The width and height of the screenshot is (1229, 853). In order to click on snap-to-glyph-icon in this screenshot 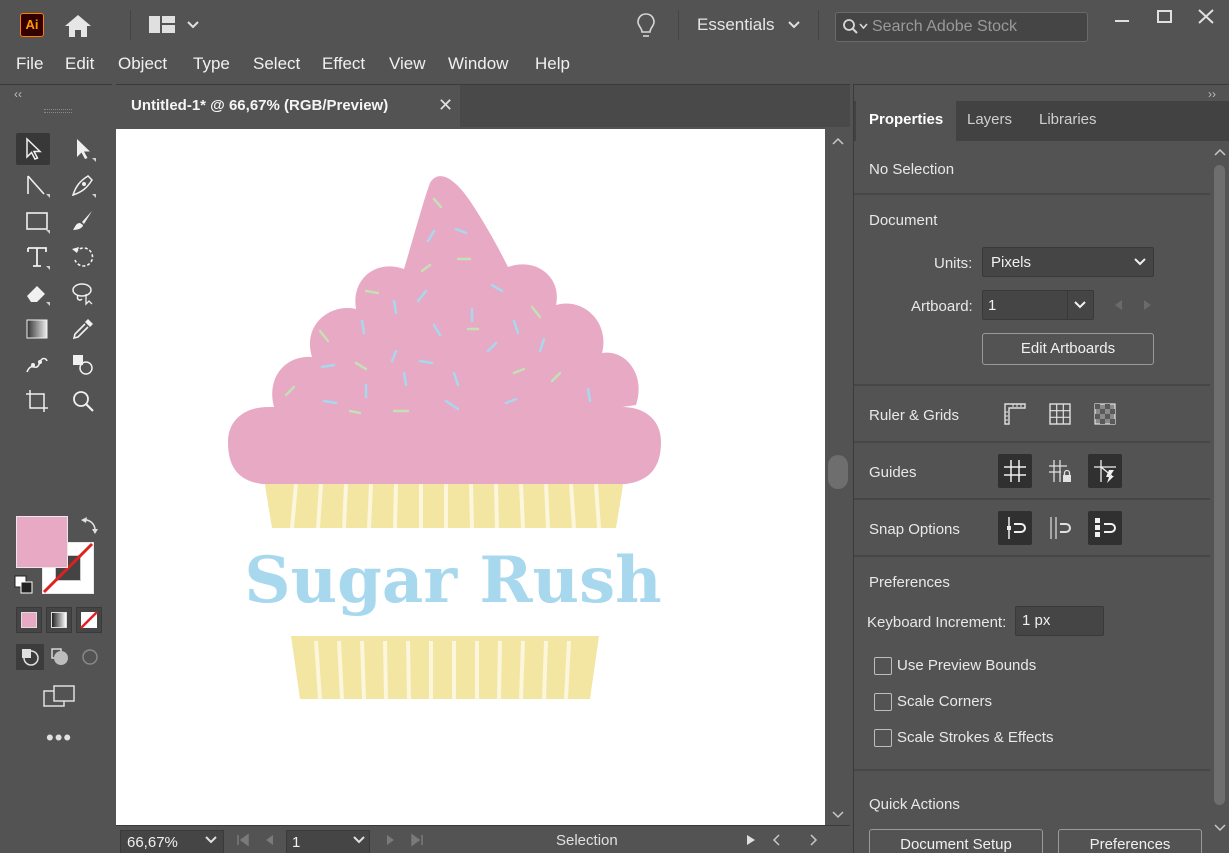, I will do `click(1105, 528)`.